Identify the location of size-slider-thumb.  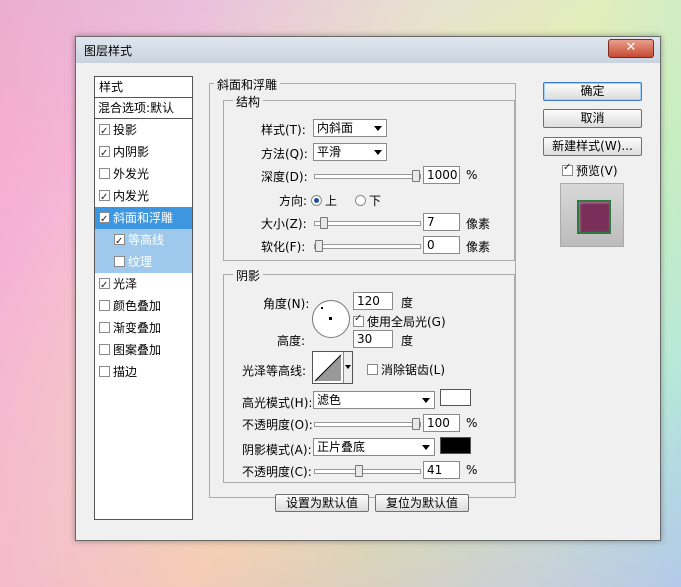
(324, 223).